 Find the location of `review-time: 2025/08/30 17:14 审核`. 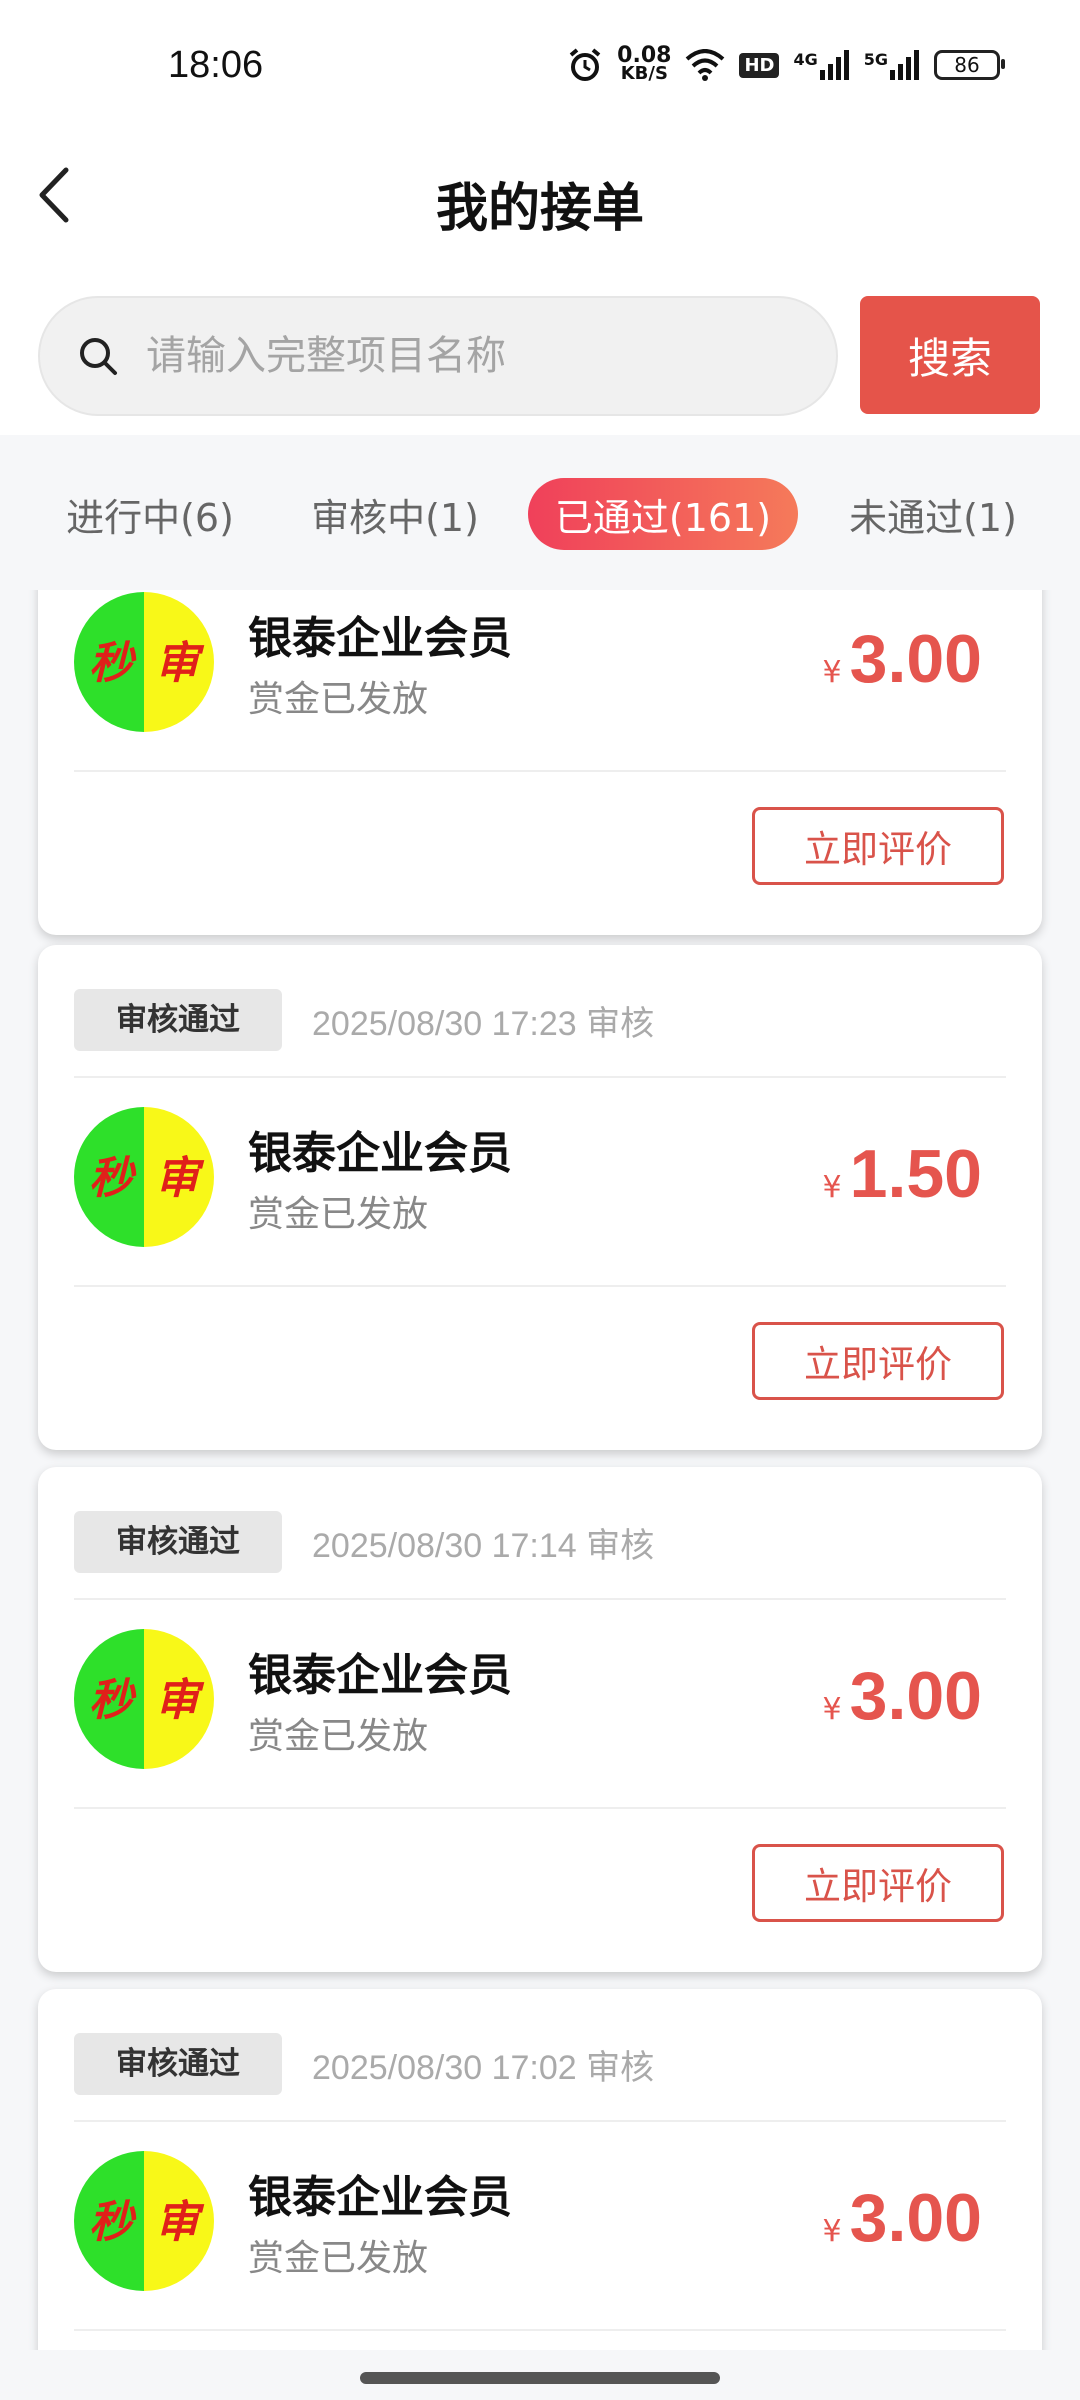

review-time: 2025/08/30 17:14 审核 is located at coordinates (483, 1545).